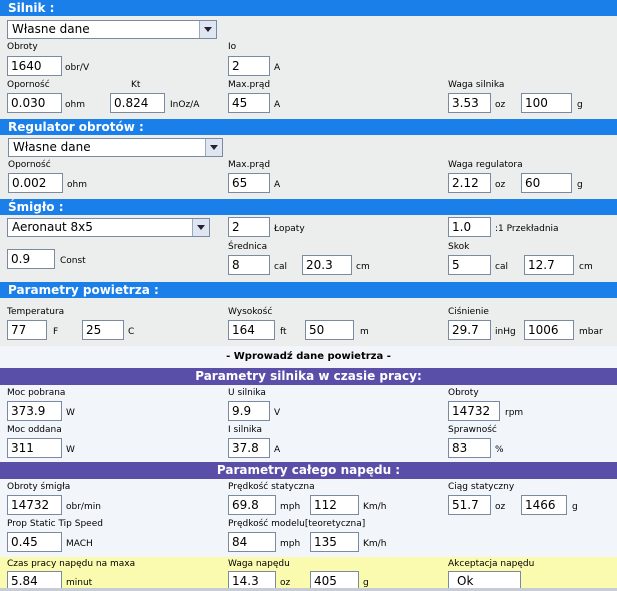  What do you see at coordinates (77, 185) in the screenshot?
I see `regulator-opornosc-unit: ohm` at bounding box center [77, 185].